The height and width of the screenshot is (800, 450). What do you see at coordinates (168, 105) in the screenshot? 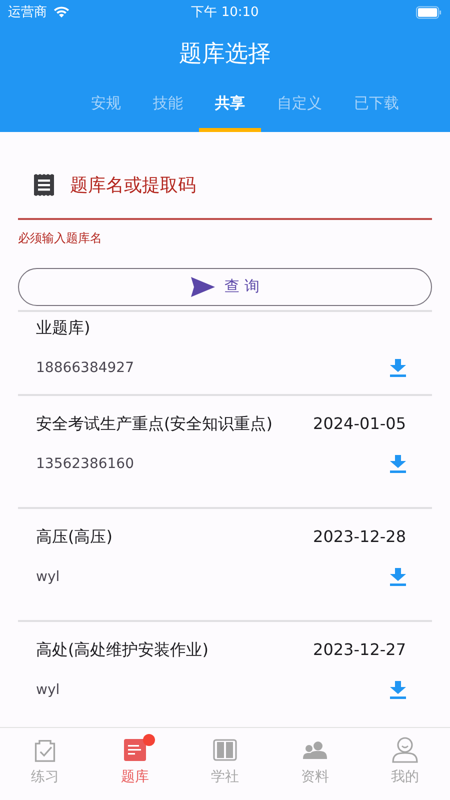
I see `tab: 技能` at bounding box center [168, 105].